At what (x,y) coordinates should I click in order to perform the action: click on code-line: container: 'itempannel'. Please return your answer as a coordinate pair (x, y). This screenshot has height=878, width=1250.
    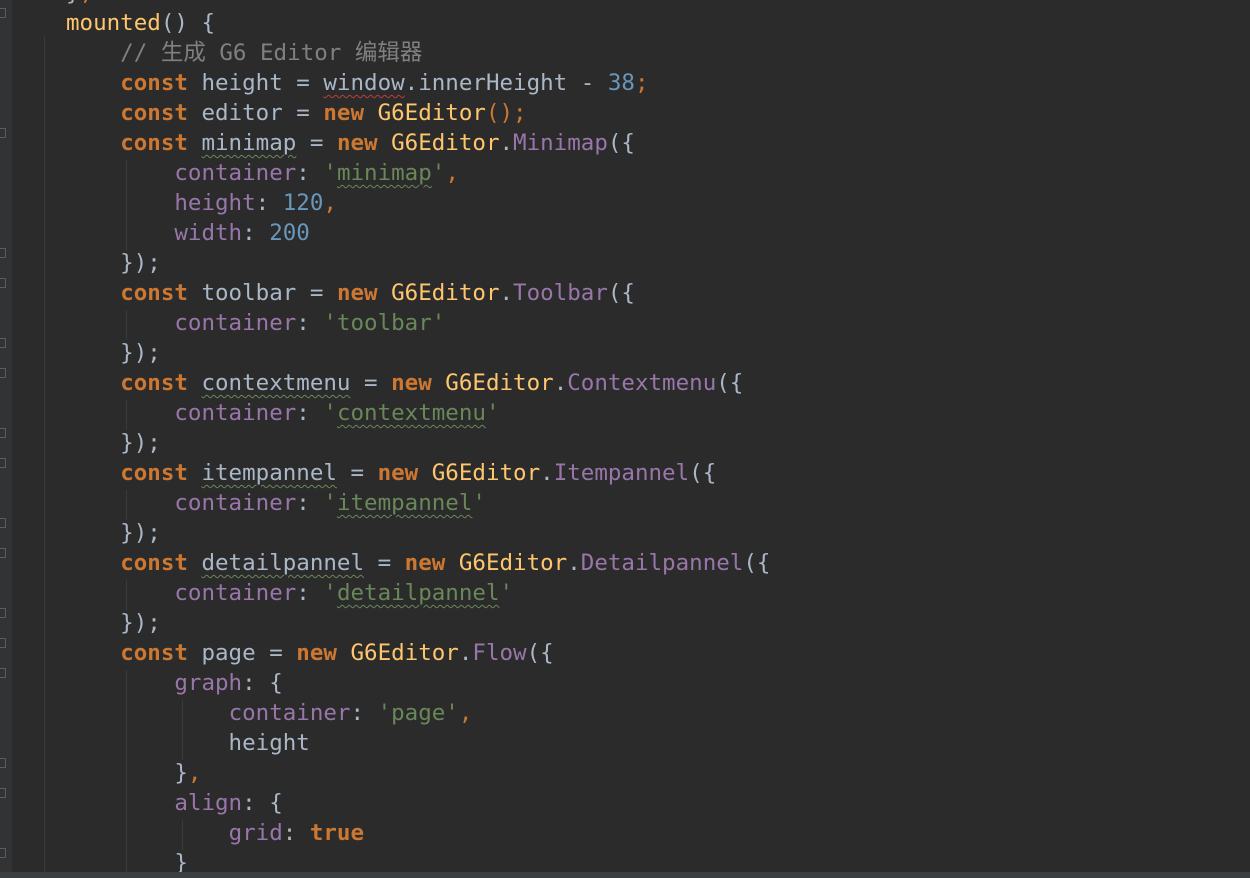
    Looking at the image, I should click on (418, 503).